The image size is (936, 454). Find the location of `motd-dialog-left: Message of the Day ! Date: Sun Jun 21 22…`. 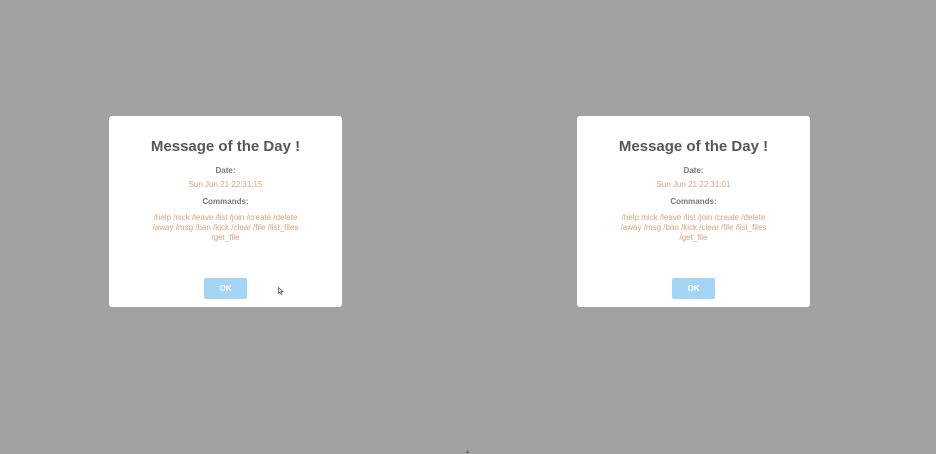

motd-dialog-left: Message of the Day ! Date: Sun Jun 21 22… is located at coordinates (225, 211).